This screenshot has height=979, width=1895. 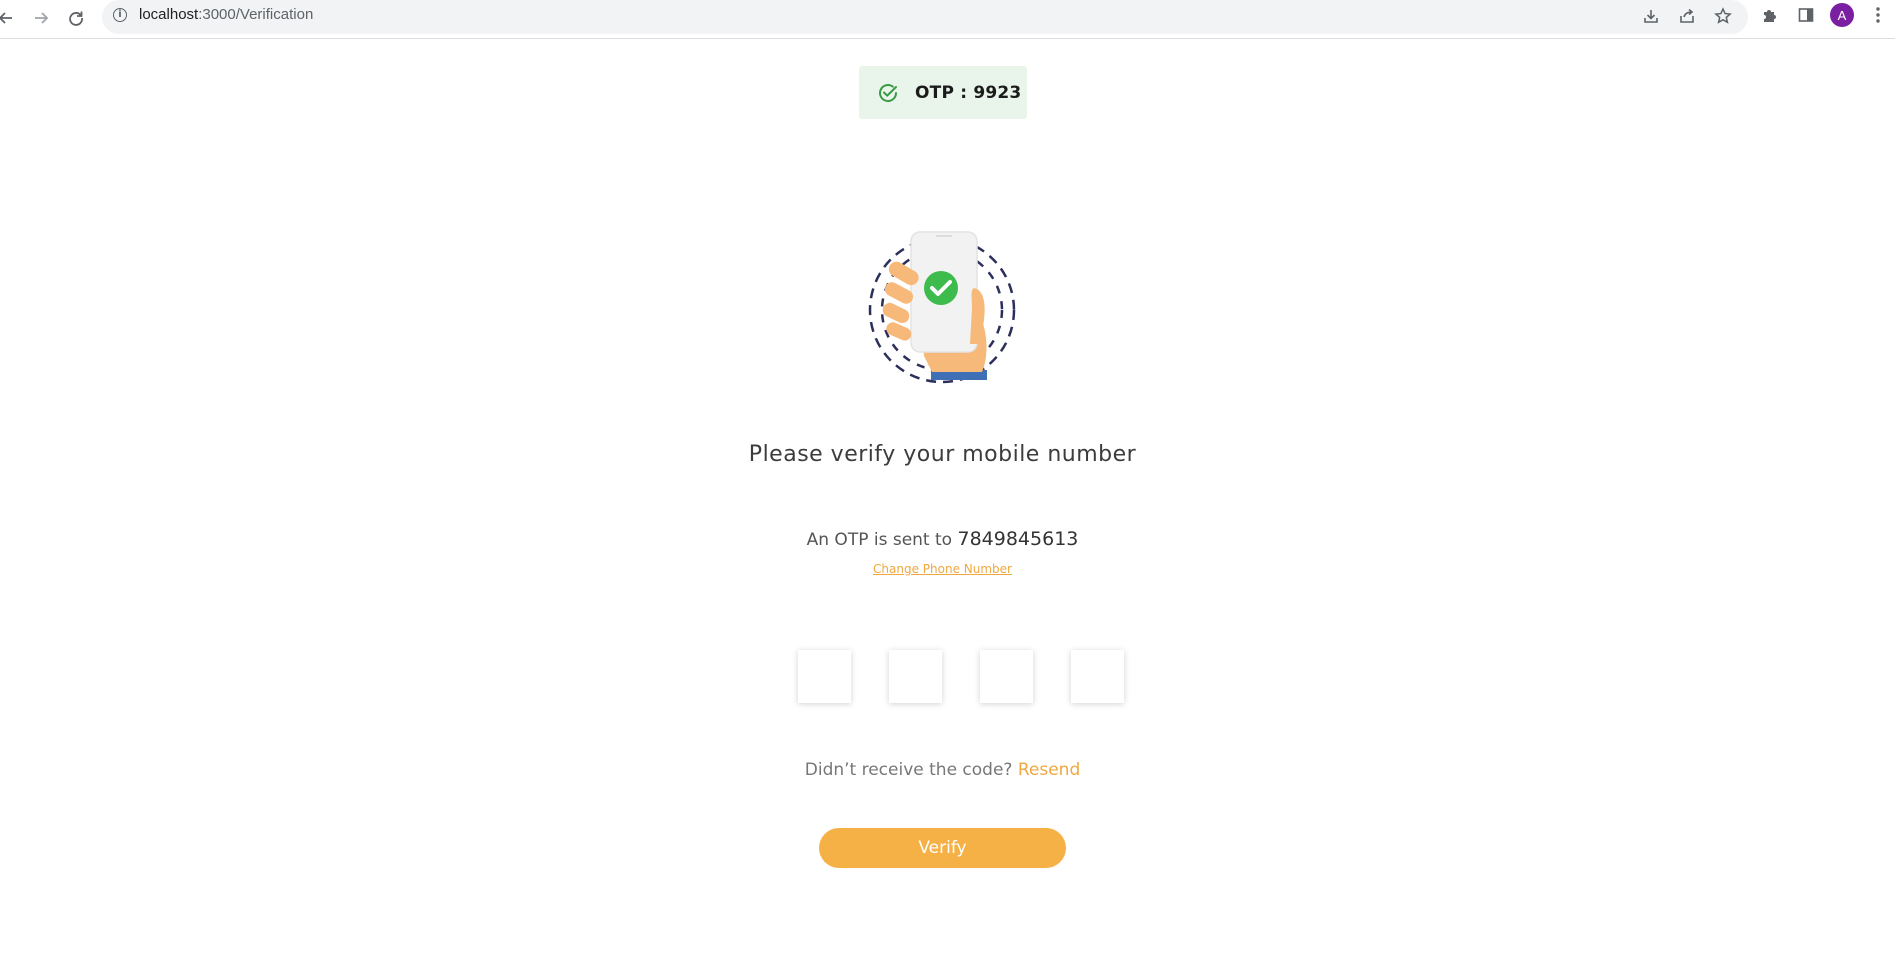 I want to click on forward-arrow-icon, so click(x=41, y=18).